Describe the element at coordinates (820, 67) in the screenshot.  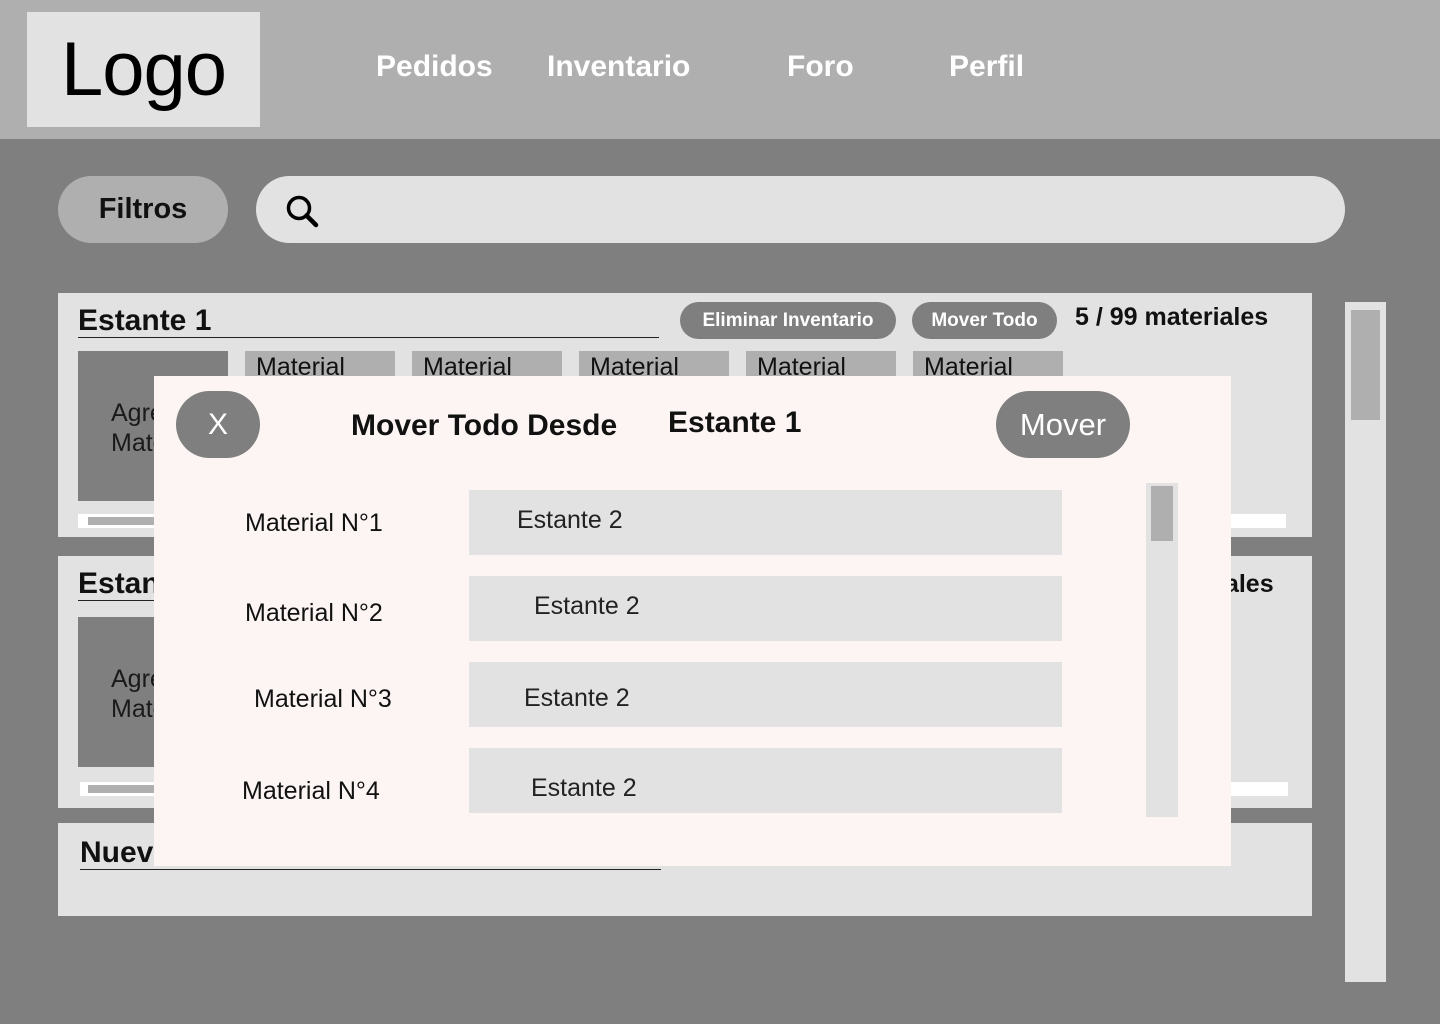
I see `nav-foro: Foro` at that location.